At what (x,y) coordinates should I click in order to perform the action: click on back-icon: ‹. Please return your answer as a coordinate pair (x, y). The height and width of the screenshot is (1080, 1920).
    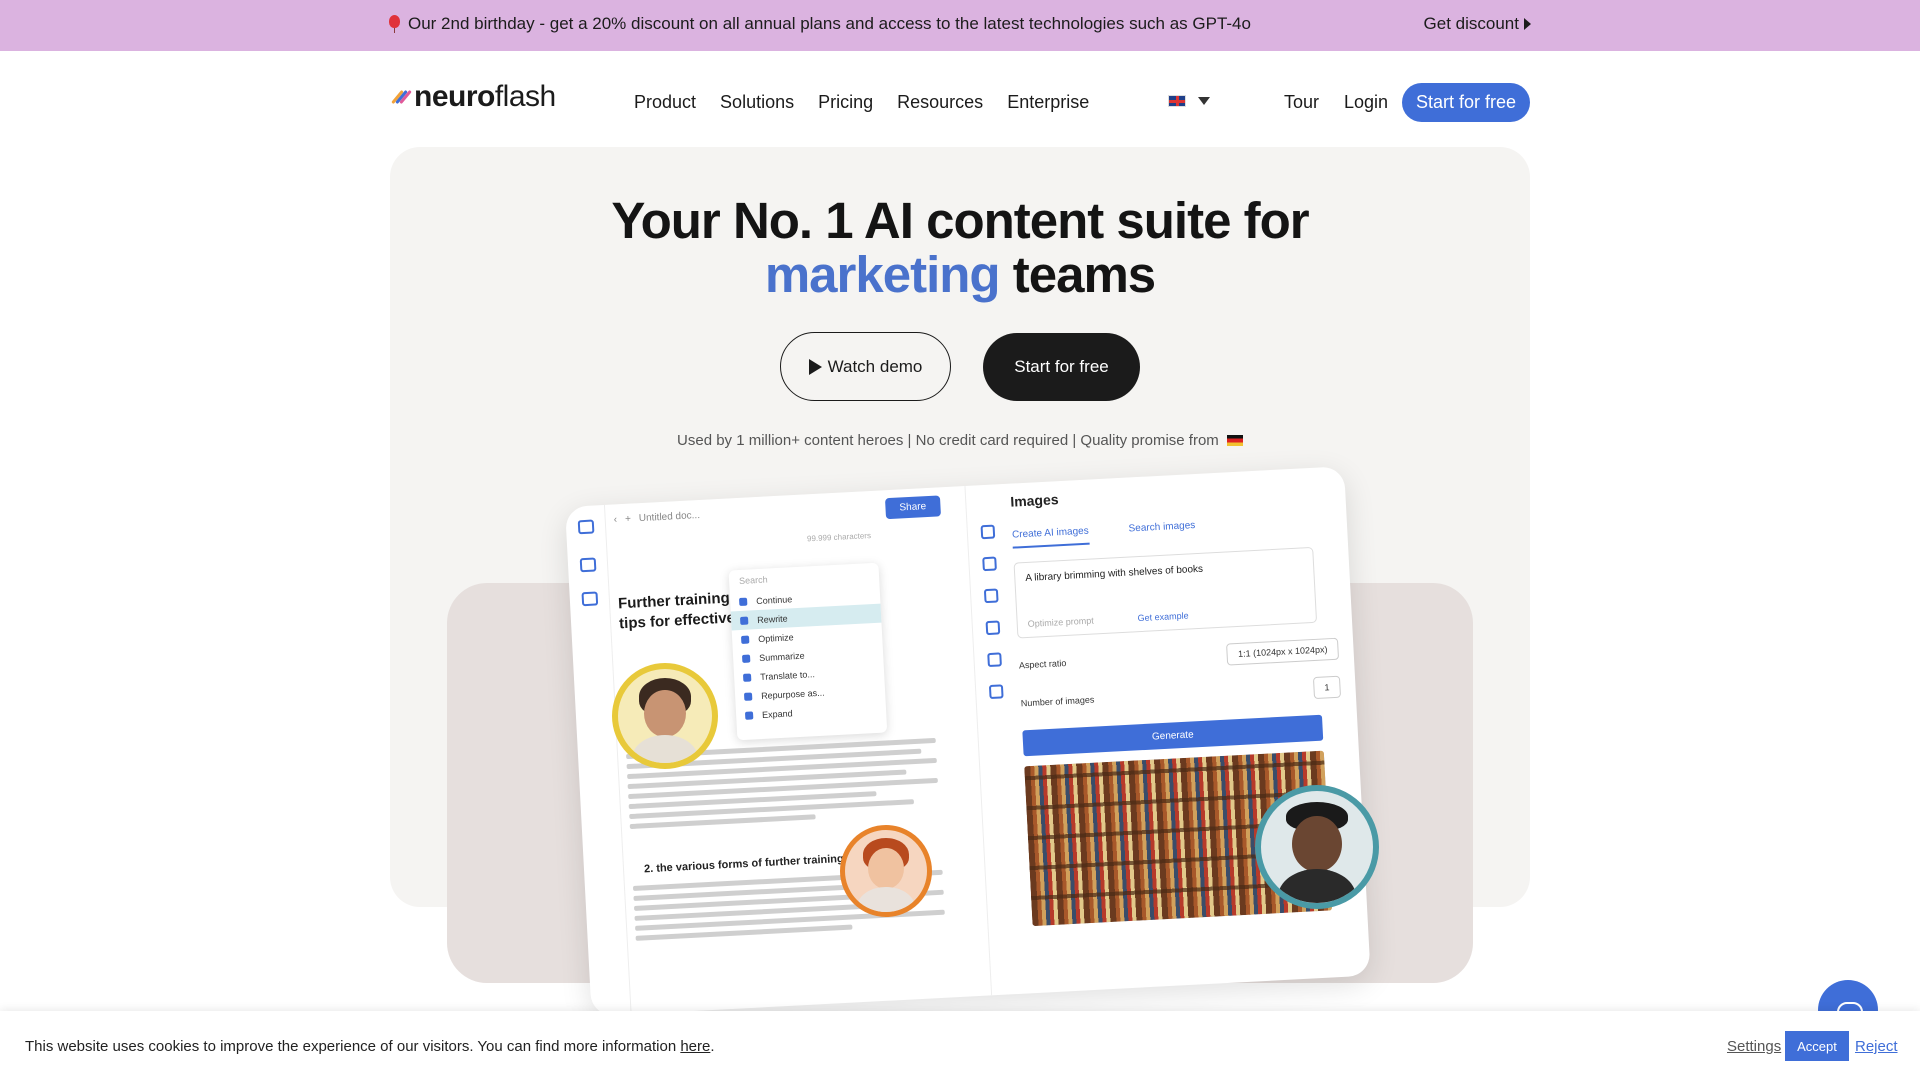
    Looking at the image, I should click on (615, 520).